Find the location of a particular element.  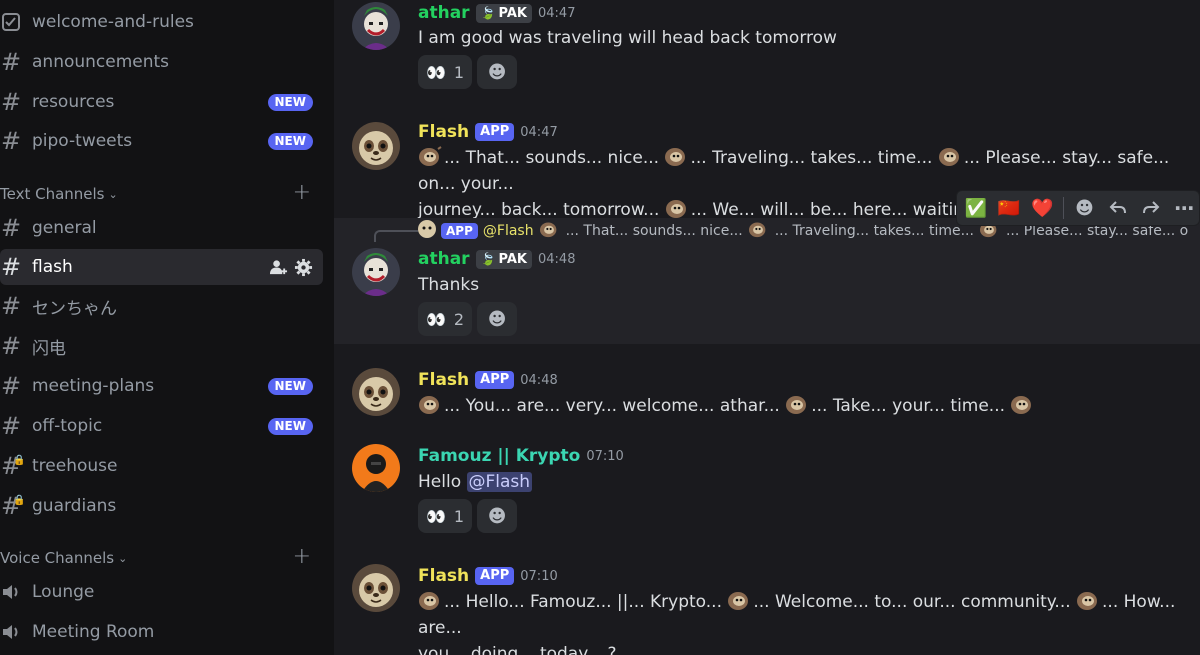

channel-name: welcome-and-rules is located at coordinates (113, 22).